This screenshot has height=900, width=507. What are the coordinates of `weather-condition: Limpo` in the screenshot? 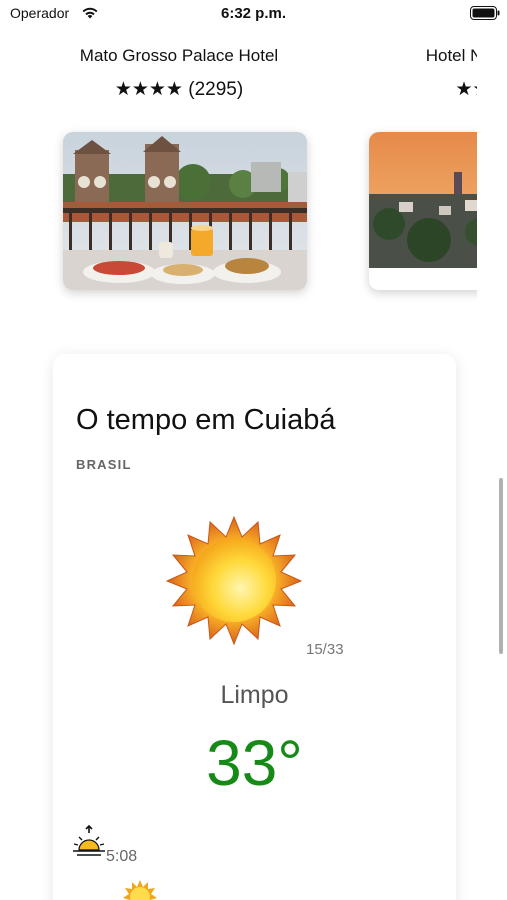 It's located at (254, 695).